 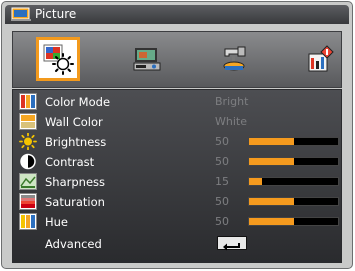 I want to click on menu-row-hue: Hue 50, so click(x=178, y=222).